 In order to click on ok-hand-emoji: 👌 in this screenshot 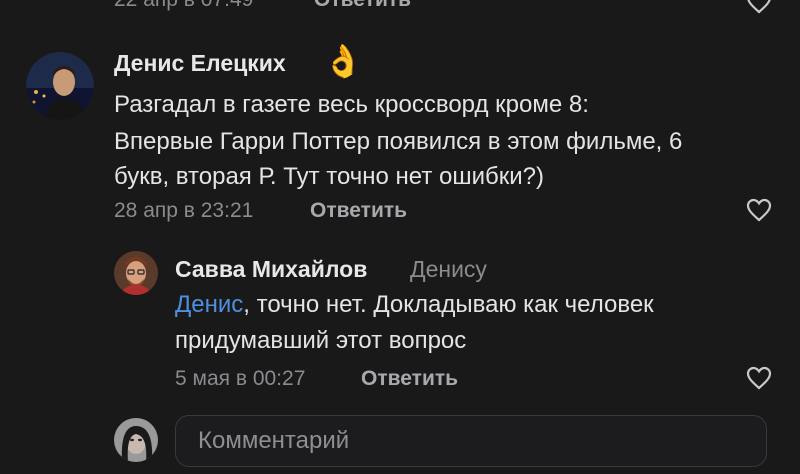, I will do `click(343, 61)`.